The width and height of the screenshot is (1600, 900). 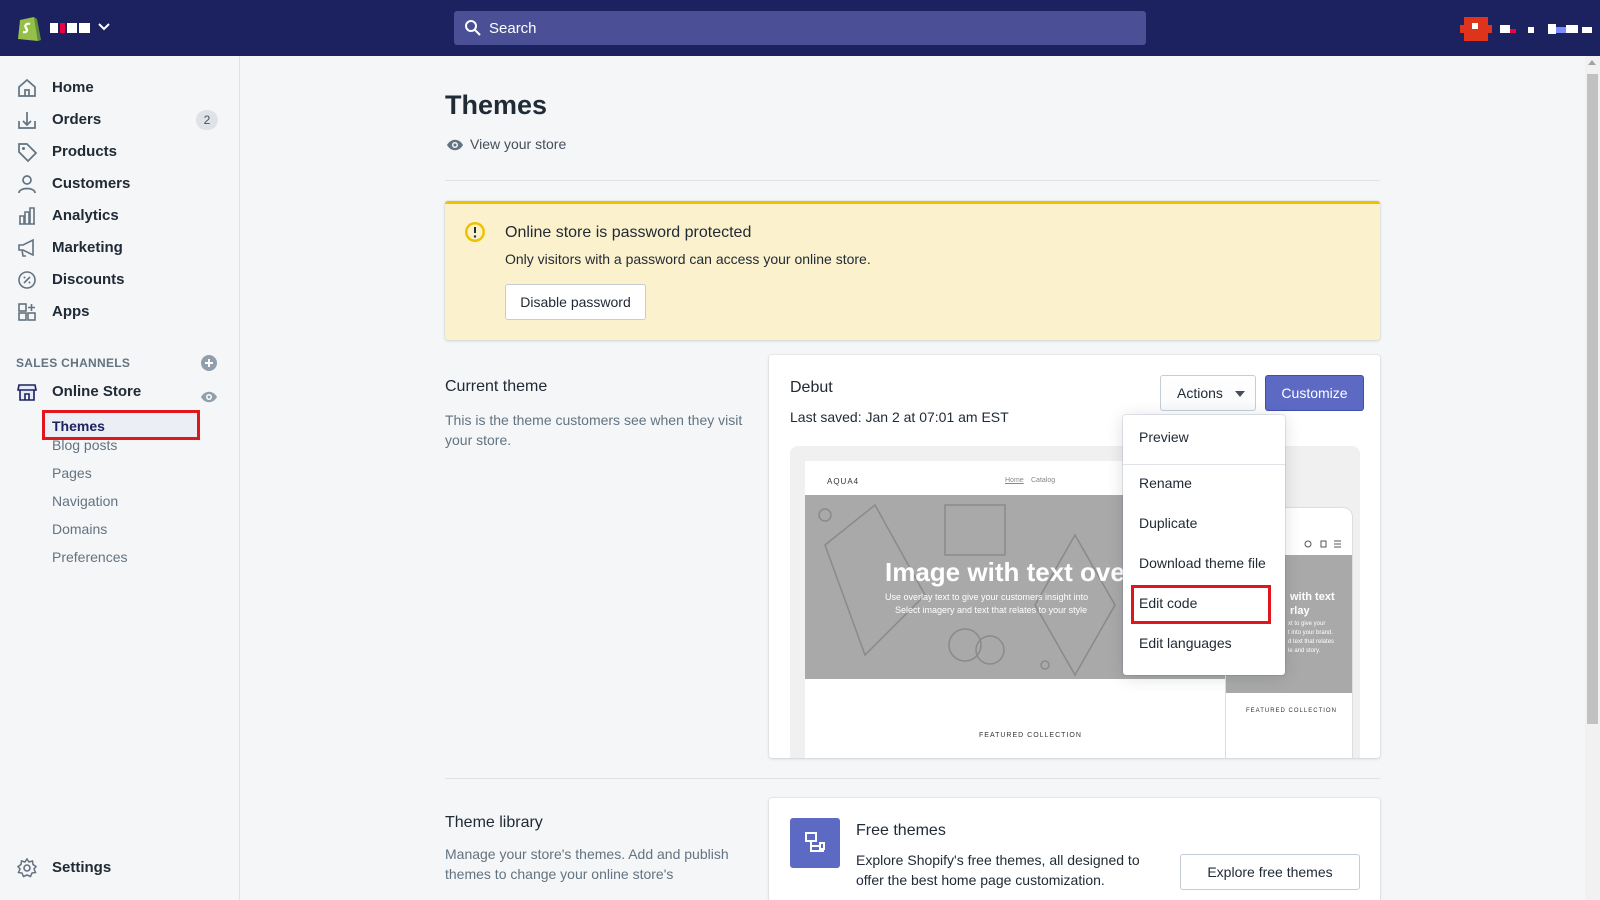 What do you see at coordinates (1204, 464) in the screenshot?
I see `menu-divider` at bounding box center [1204, 464].